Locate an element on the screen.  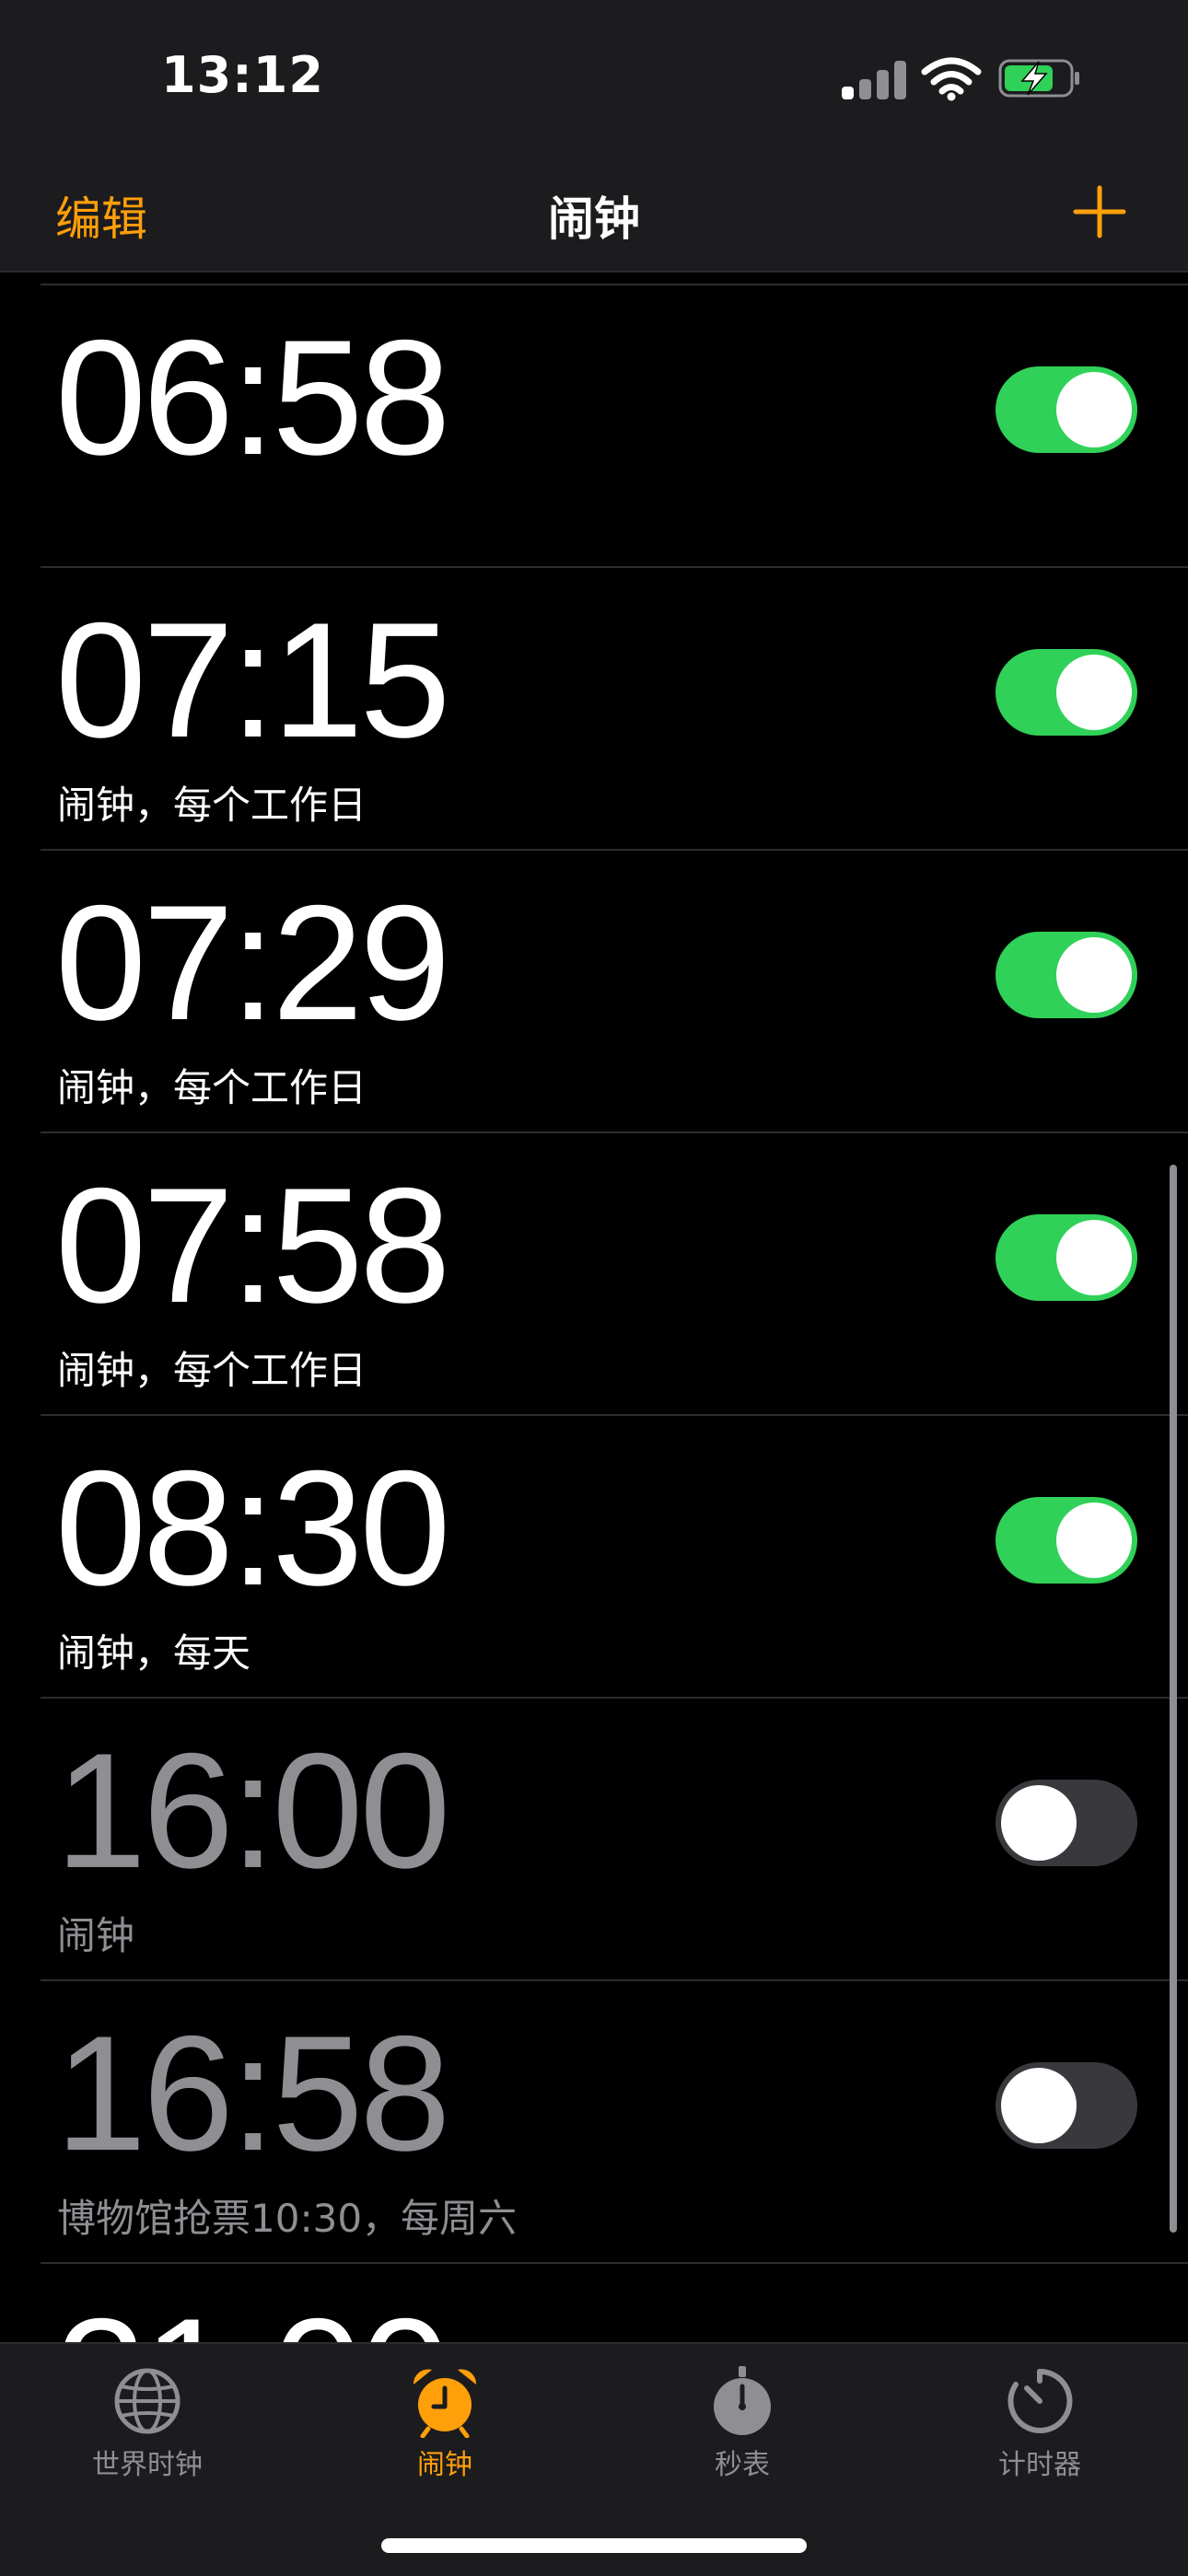
alarm-row-0658: 06:58 is located at coordinates (614, 425).